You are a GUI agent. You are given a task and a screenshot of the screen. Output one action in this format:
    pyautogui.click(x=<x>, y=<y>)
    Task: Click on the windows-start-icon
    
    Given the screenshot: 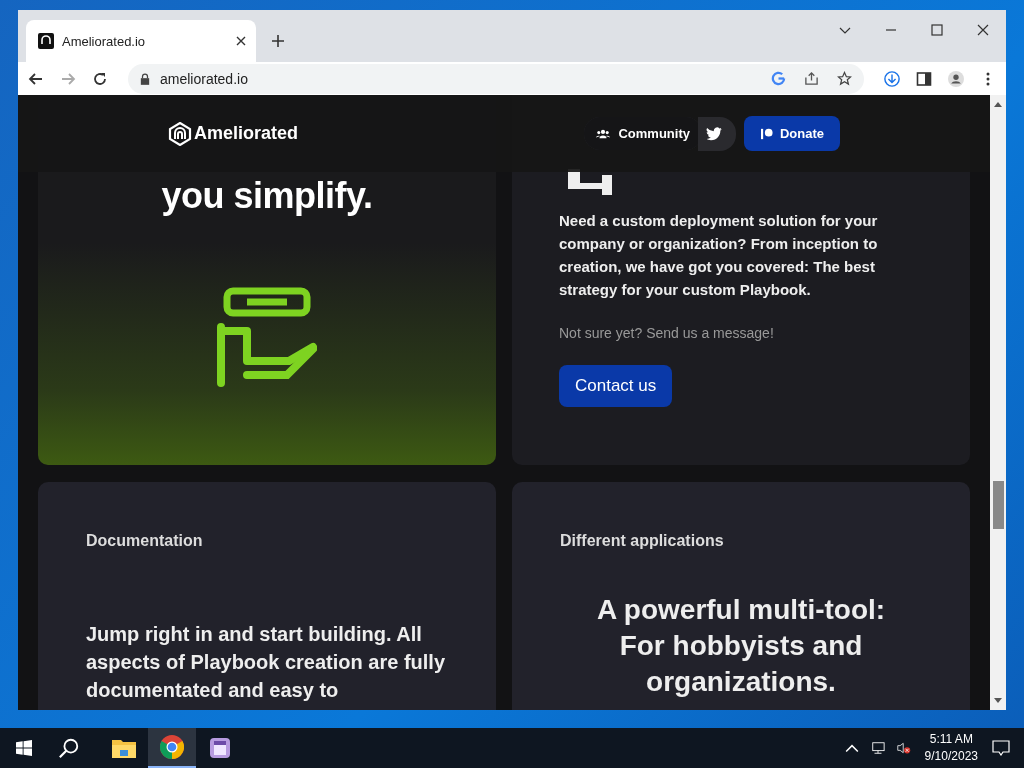 What is the action you would take?
    pyautogui.click(x=24, y=748)
    